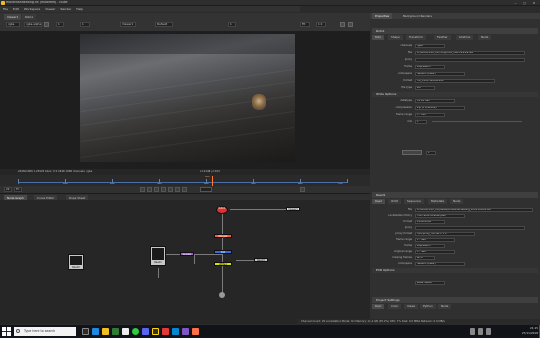 Image resolution: width=540 pixels, height=338 pixels. Describe the element at coordinates (128, 24) in the screenshot. I see `viewer-node-select: Viewer1` at that location.